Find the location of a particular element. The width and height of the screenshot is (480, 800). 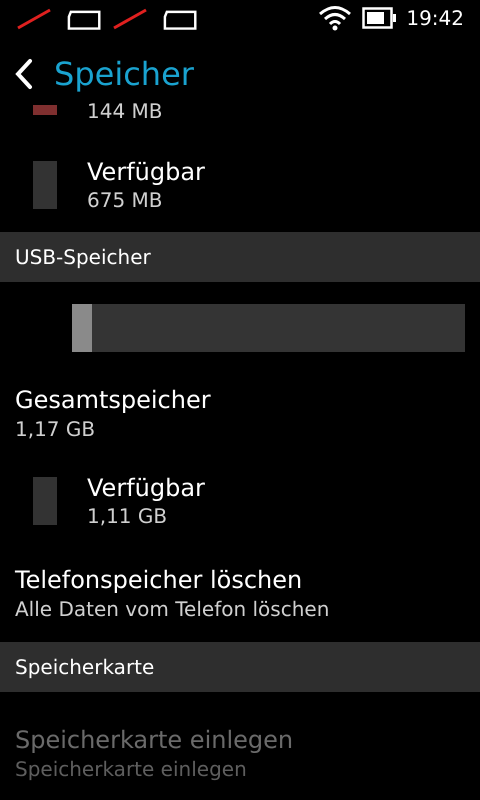

item-subtitle: 1,17 GB is located at coordinates (55, 429).